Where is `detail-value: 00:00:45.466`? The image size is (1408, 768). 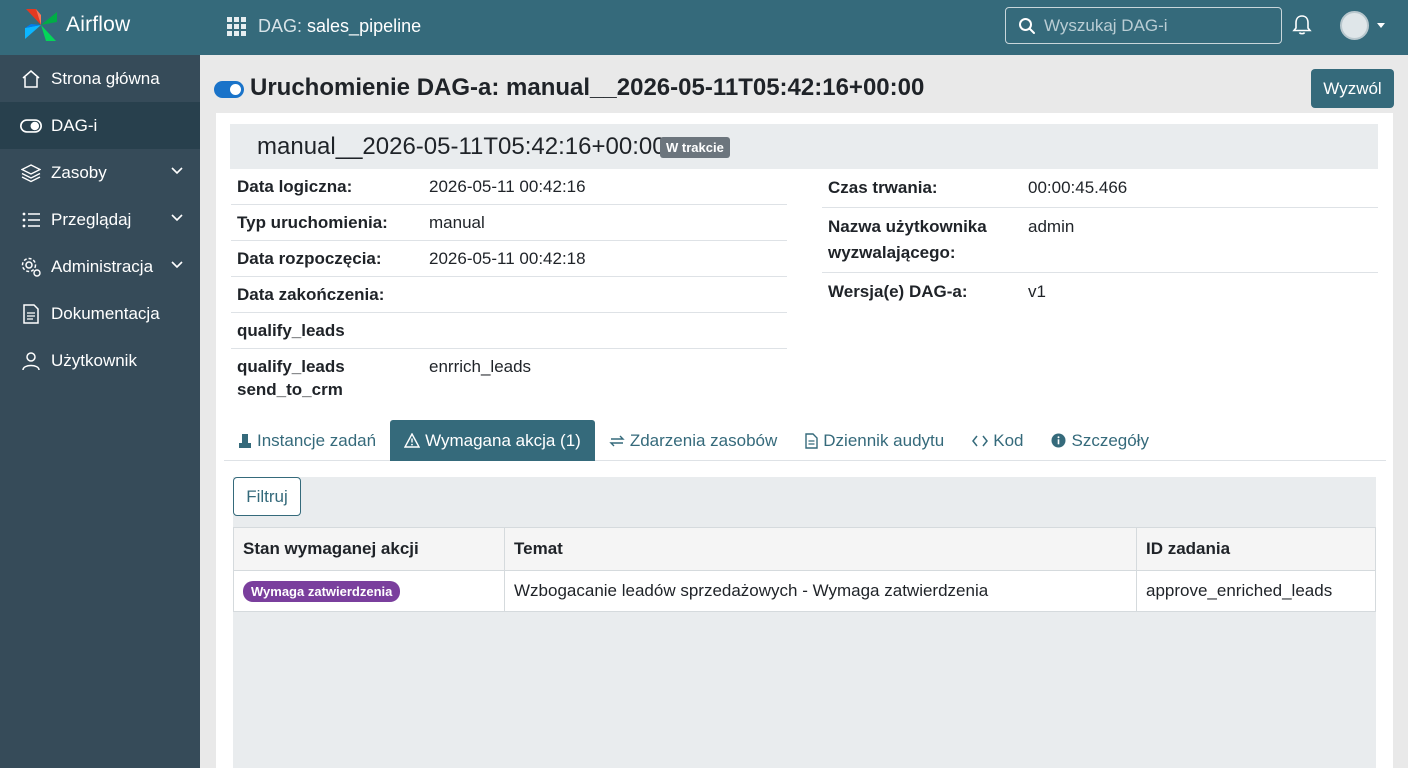 detail-value: 00:00:45.466 is located at coordinates (1078, 187).